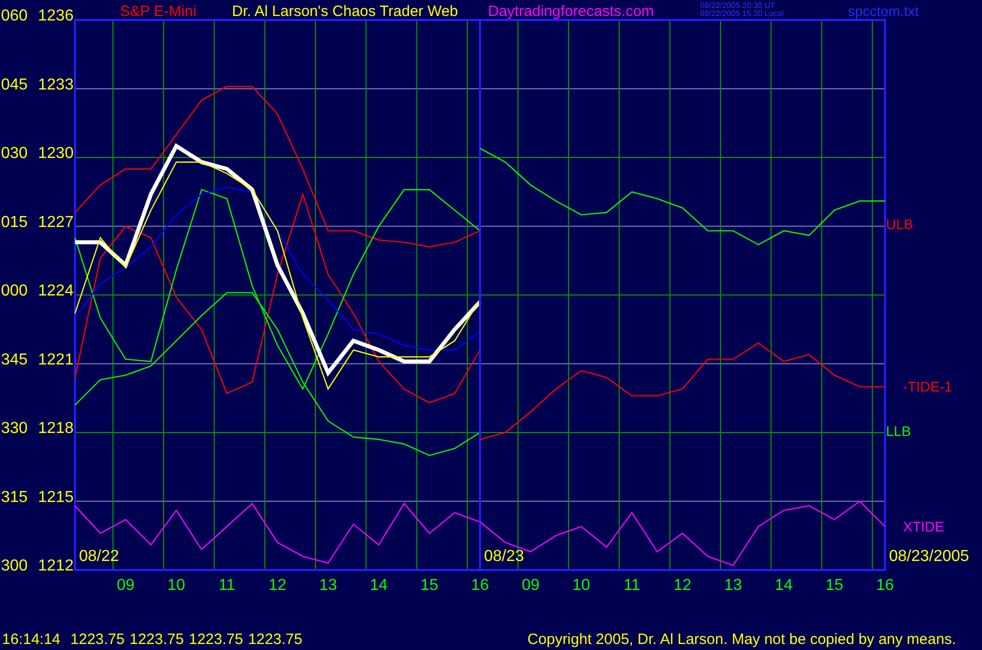  Describe the element at coordinates (14, 359) in the screenshot. I see `degree-axis-label: 345` at that location.